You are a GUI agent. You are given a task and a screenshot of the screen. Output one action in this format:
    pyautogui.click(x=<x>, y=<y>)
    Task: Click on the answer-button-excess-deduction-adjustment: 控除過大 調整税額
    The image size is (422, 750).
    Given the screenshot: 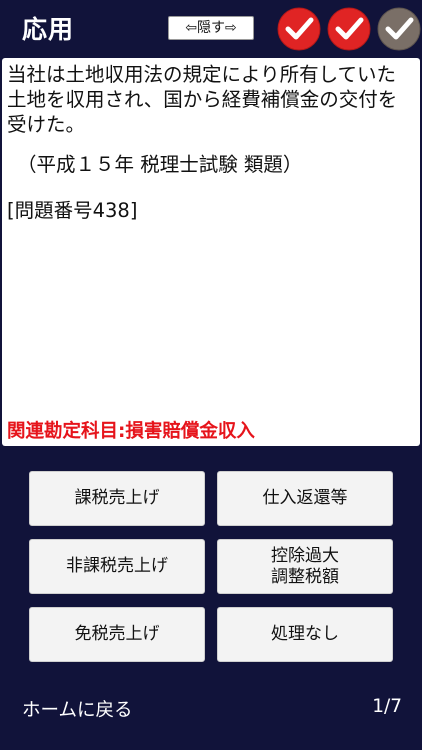 What is the action you would take?
    pyautogui.click(x=305, y=566)
    